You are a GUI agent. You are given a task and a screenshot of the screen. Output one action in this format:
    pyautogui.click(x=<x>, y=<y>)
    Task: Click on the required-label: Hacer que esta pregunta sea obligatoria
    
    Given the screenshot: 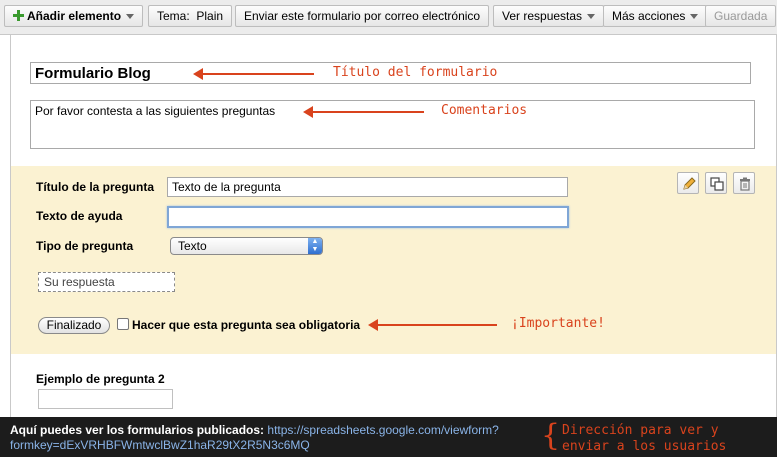 What is the action you would take?
    pyautogui.click(x=246, y=325)
    